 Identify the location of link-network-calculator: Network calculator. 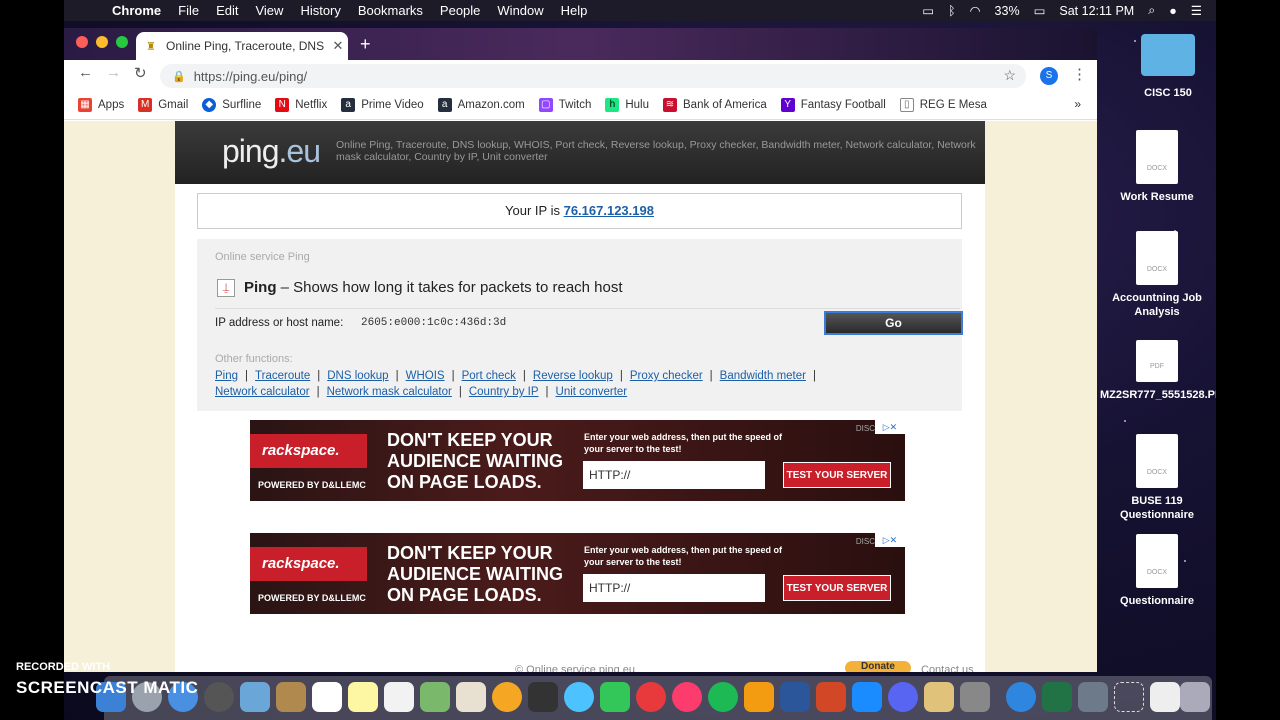
(262, 392).